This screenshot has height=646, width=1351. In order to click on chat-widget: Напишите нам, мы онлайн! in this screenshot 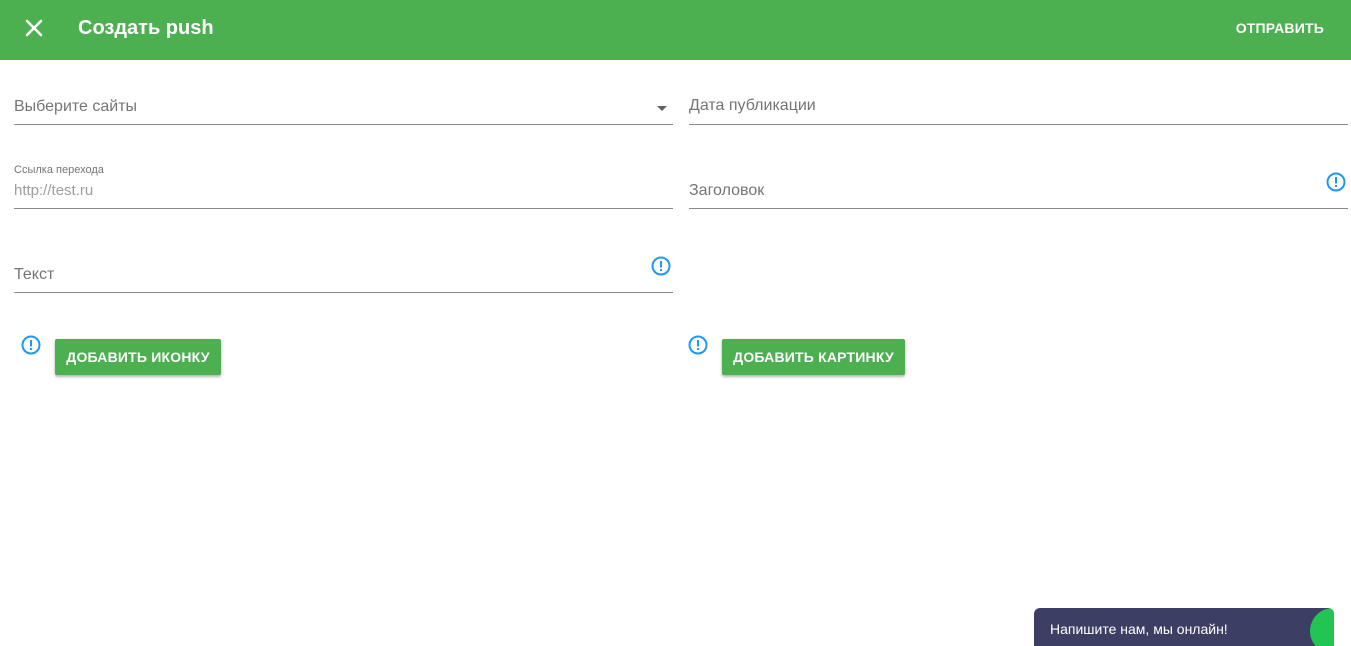, I will do `click(1184, 627)`.